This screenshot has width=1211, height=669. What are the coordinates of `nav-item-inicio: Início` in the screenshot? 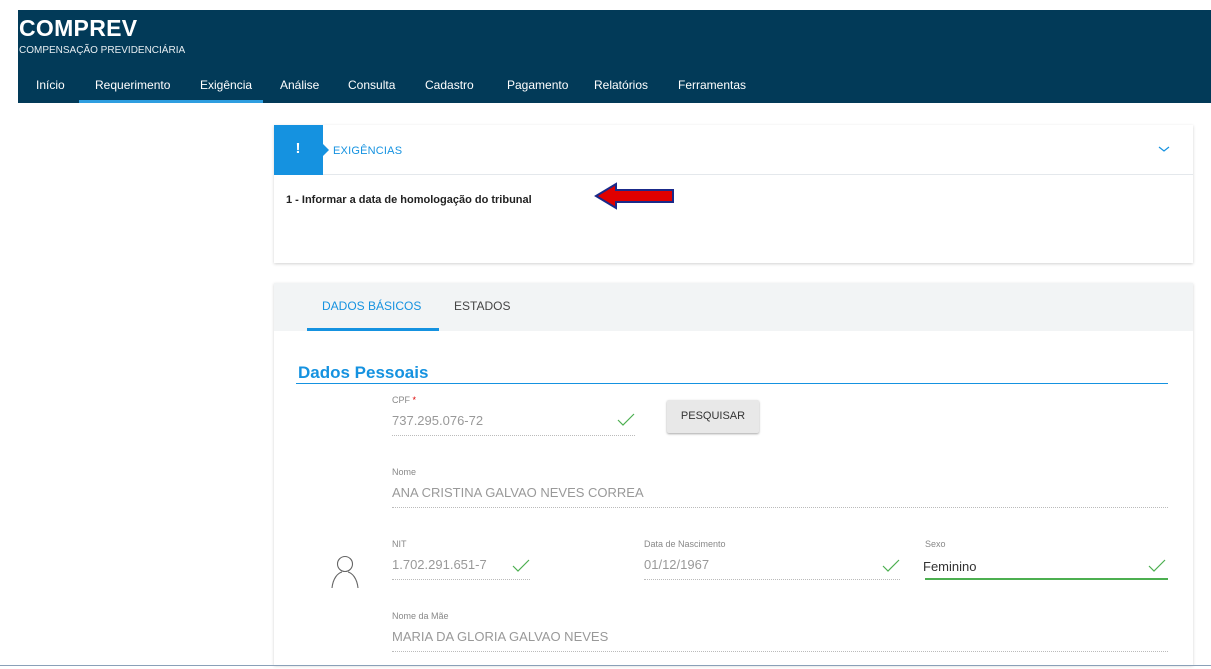 It's located at (50, 85).